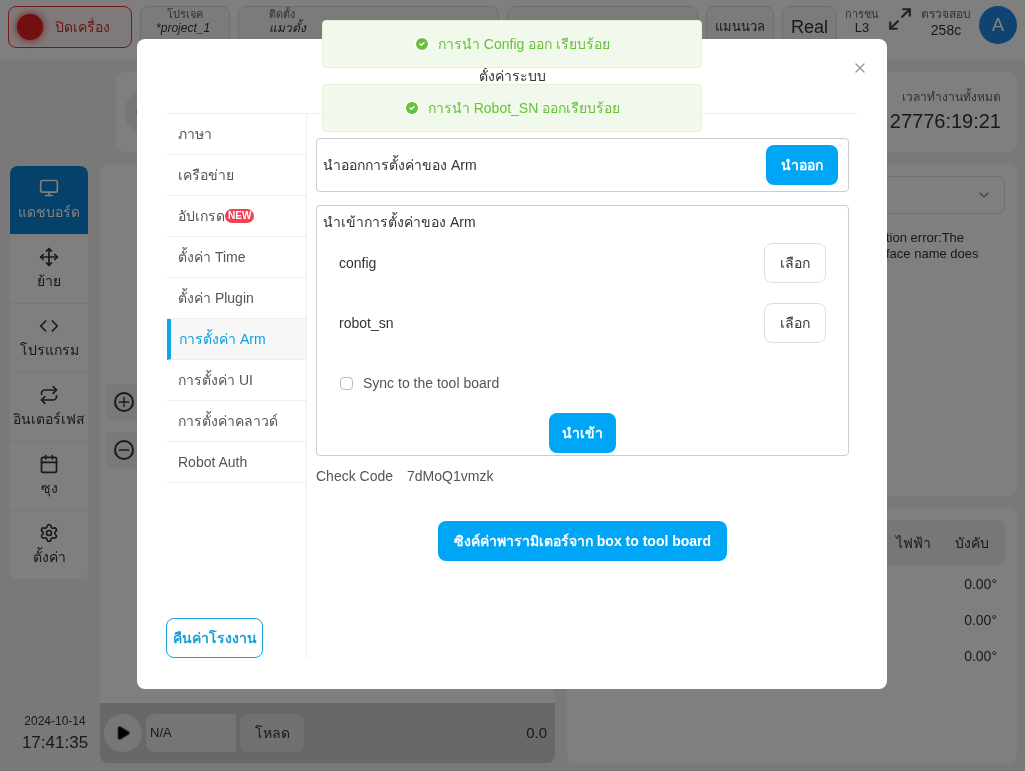 This screenshot has width=1025, height=771. What do you see at coordinates (972, 543) in the screenshot?
I see `column-header: บังคับ` at bounding box center [972, 543].